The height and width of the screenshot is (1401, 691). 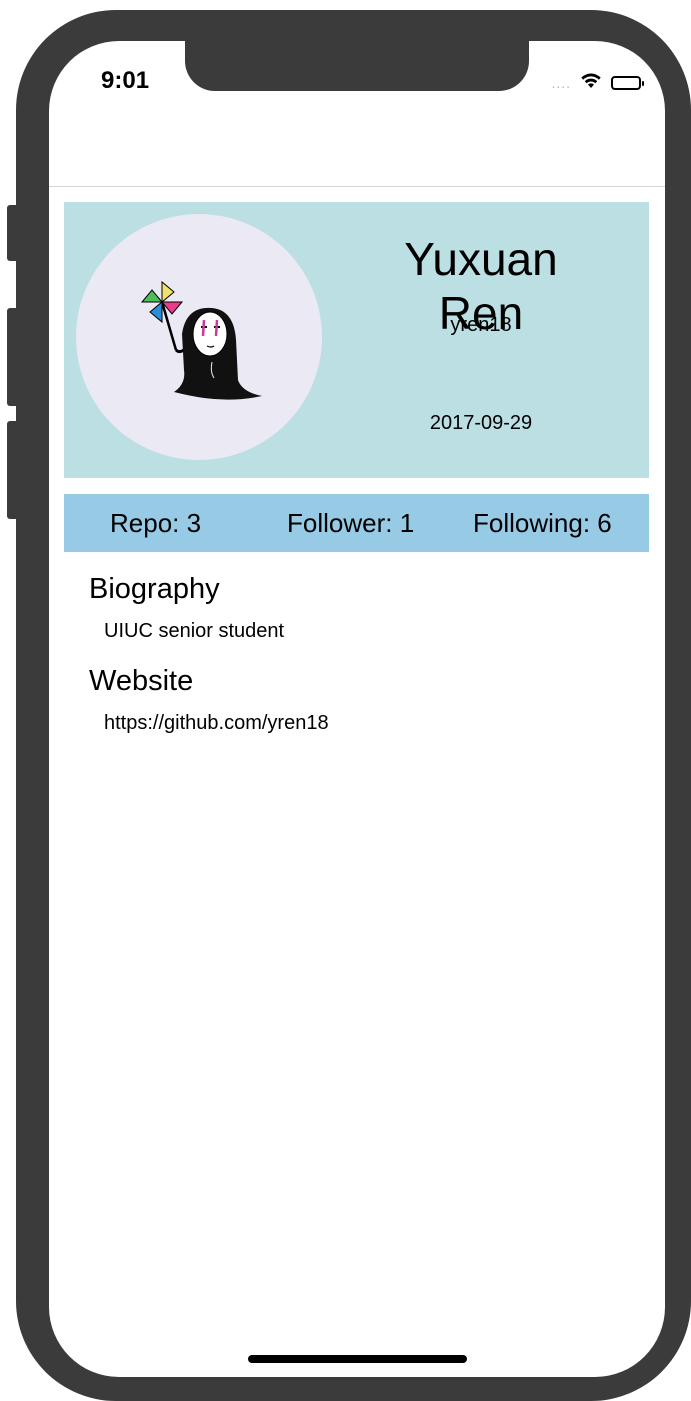 I want to click on stats-bar: Repo: 3 Follower: 1 Following: 6, so click(x=356, y=523).